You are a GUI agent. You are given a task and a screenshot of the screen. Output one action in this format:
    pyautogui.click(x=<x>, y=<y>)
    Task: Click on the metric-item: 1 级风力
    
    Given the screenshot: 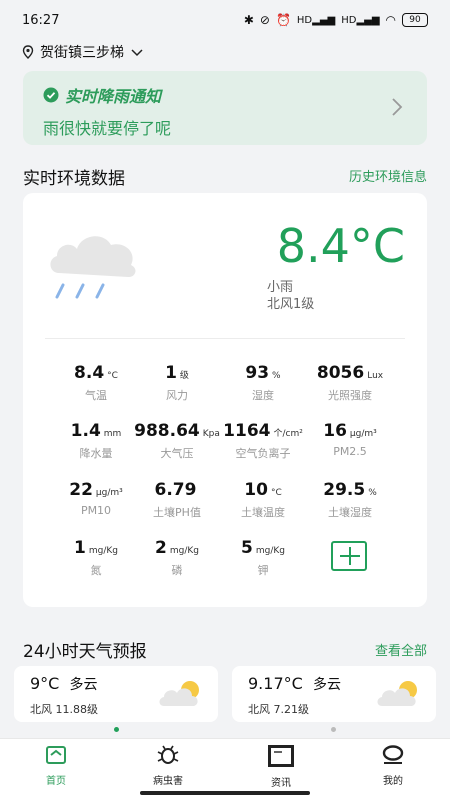 What is the action you would take?
    pyautogui.click(x=177, y=383)
    